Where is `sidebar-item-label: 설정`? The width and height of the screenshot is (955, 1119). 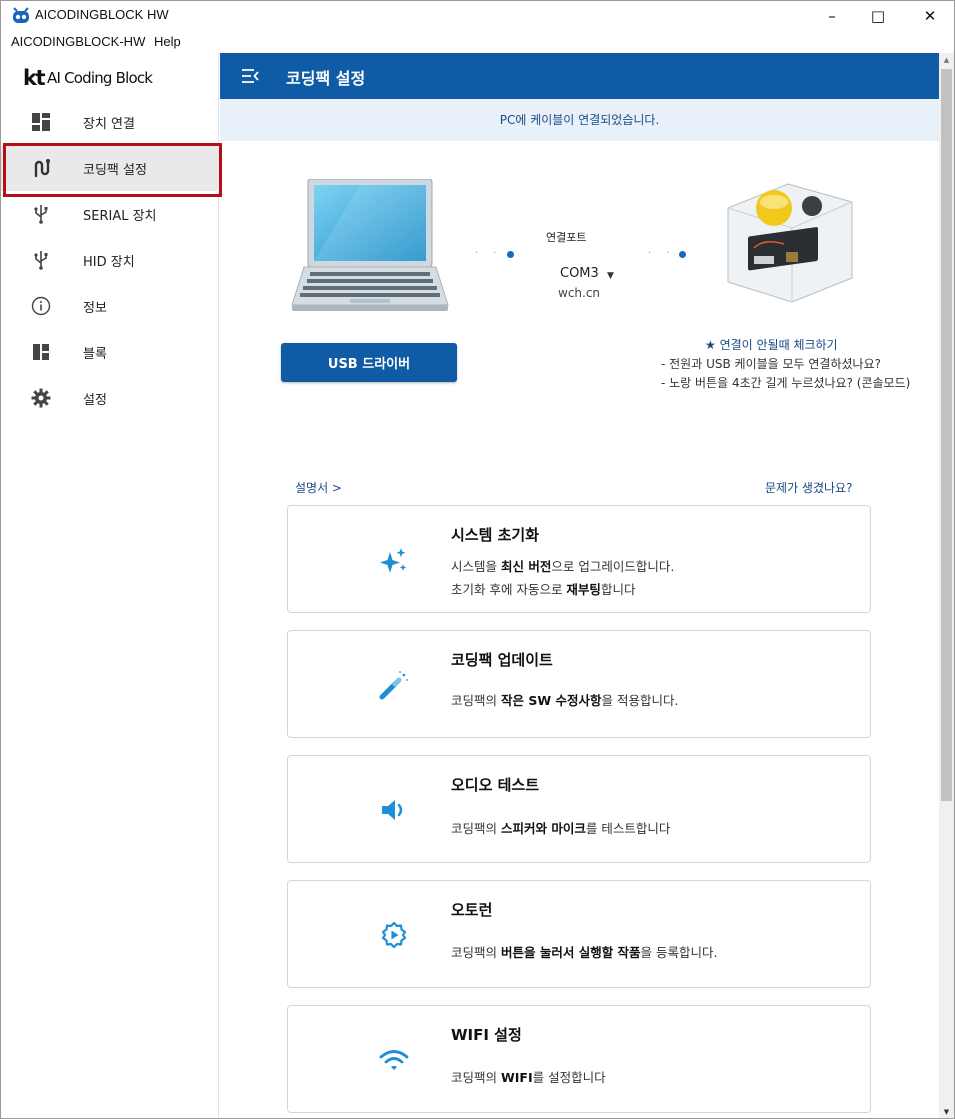
sidebar-item-label: 설정 is located at coordinates (95, 400).